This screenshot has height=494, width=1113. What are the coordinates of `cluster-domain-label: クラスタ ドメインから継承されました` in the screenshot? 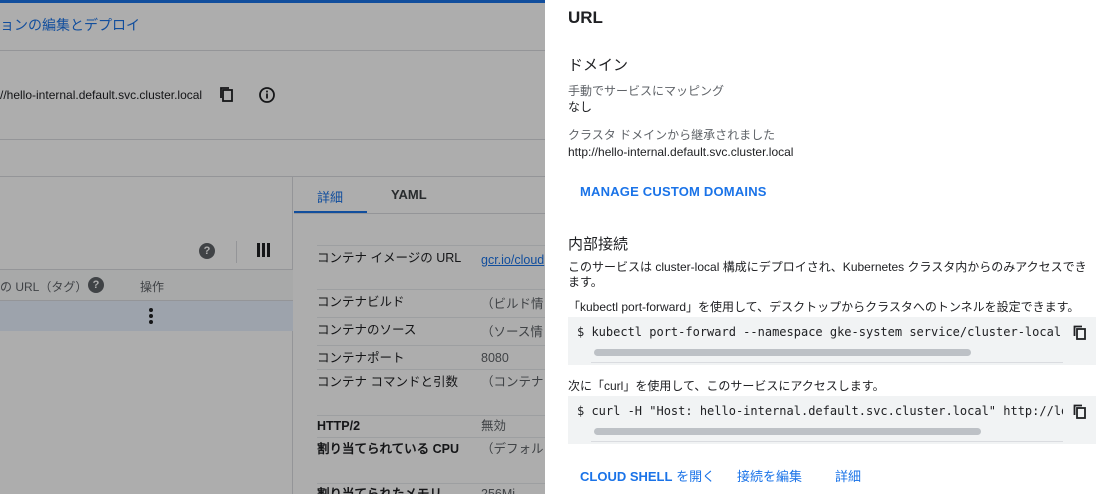 It's located at (672, 135).